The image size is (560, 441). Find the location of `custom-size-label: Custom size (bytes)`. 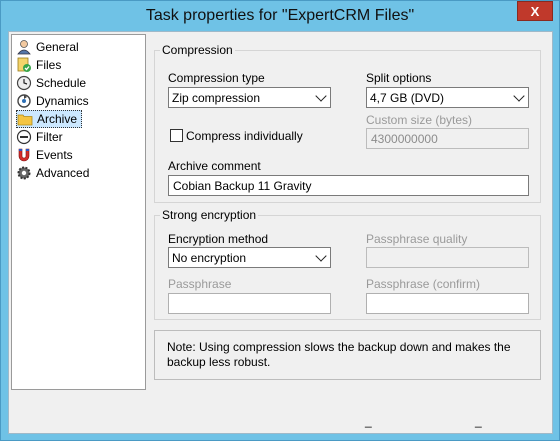

custom-size-label: Custom size (bytes) is located at coordinates (419, 120).